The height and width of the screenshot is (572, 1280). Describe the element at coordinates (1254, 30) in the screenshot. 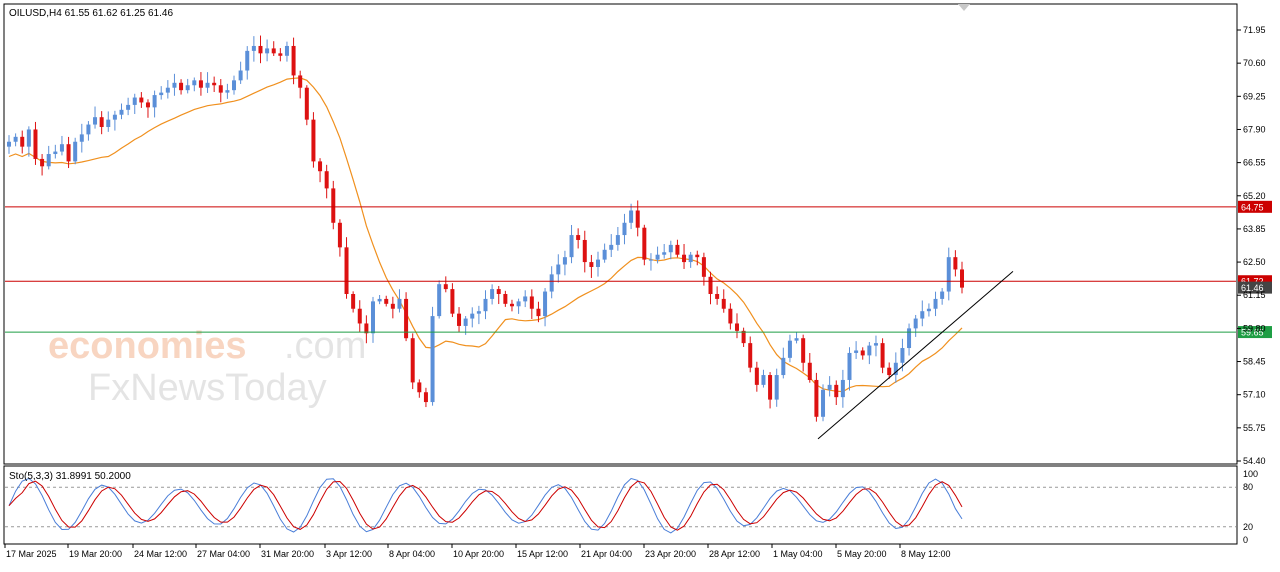

I see `y-tick-label: 71.95` at that location.